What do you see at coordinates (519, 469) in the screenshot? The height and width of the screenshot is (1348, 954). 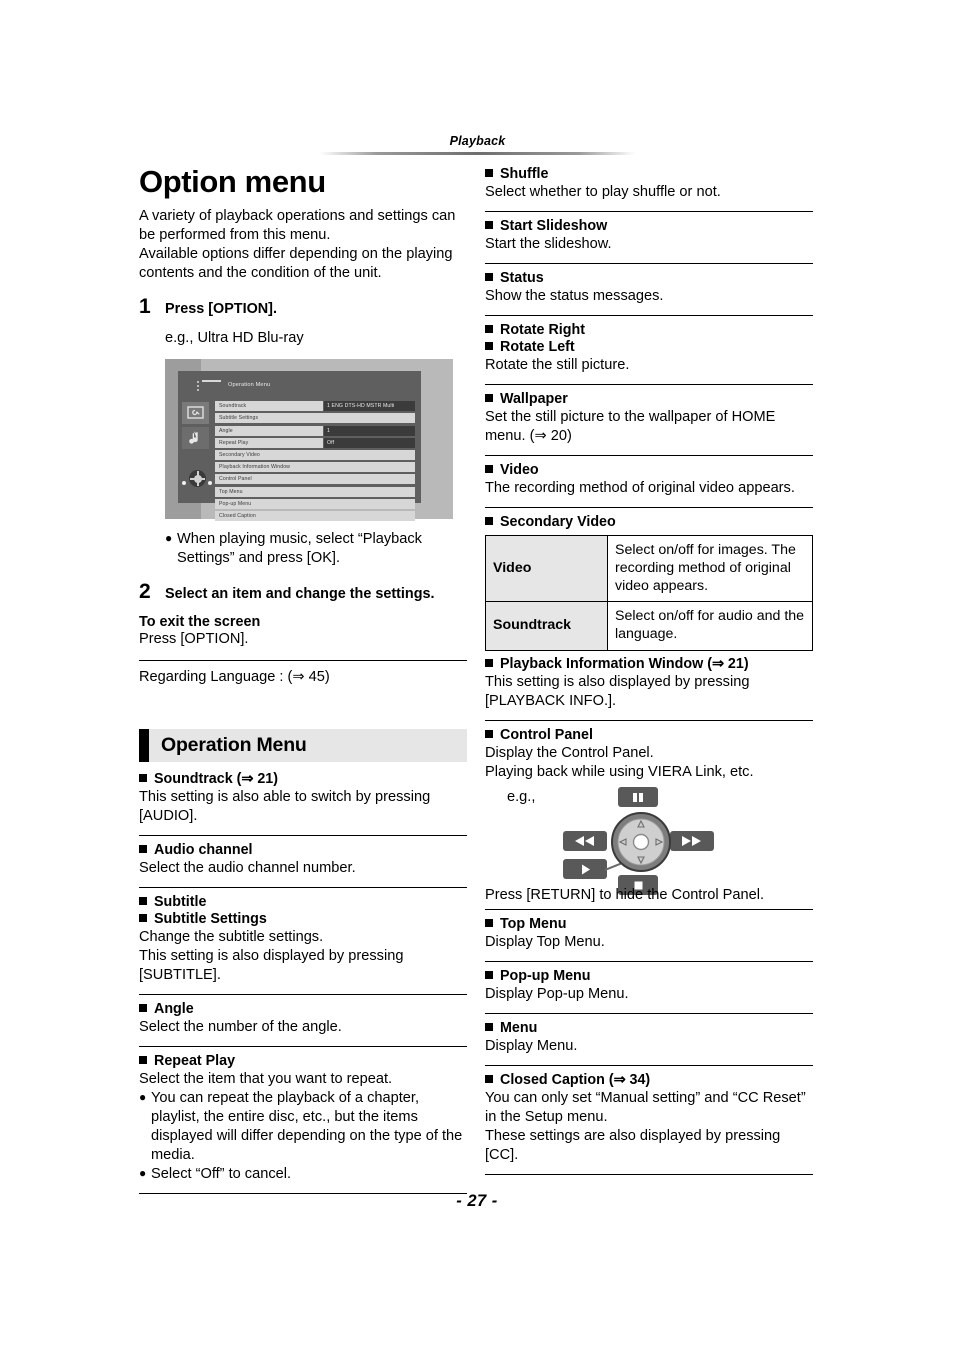 I see `item-heading-text: Video` at bounding box center [519, 469].